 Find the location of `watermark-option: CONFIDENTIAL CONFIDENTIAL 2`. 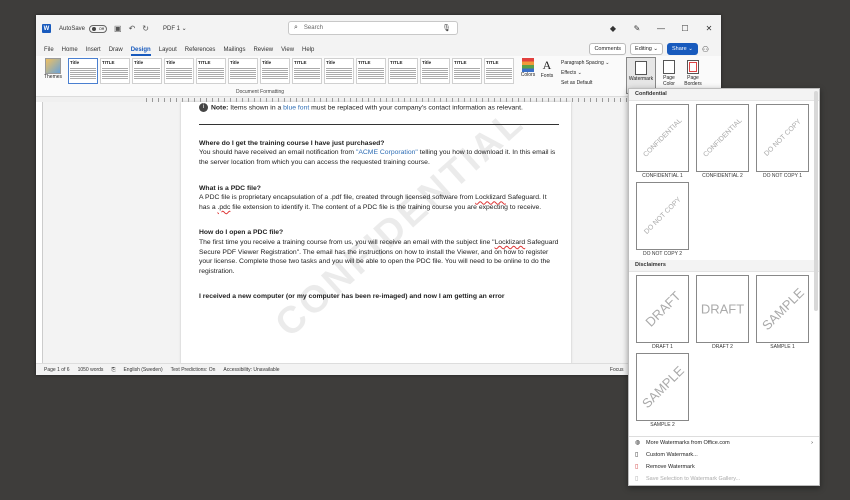

watermark-option: CONFIDENTIAL CONFIDENTIAL 2 is located at coordinates (722, 141).